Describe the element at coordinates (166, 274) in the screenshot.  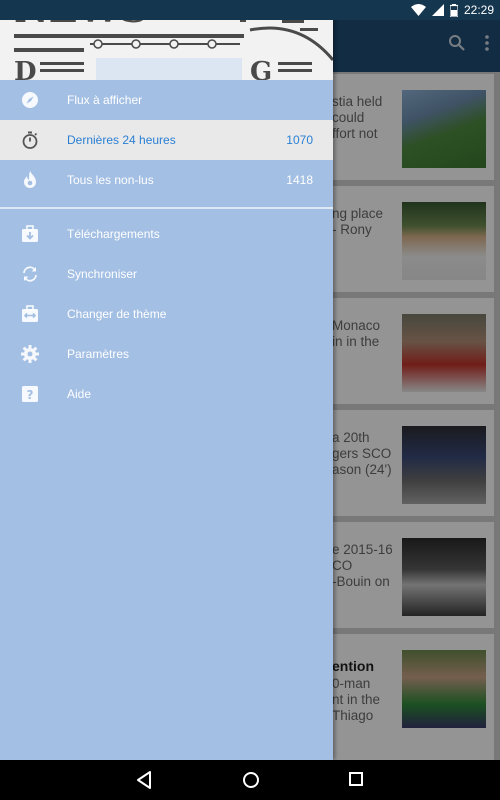
I see `drawer-item-sync: Synchroniser` at that location.